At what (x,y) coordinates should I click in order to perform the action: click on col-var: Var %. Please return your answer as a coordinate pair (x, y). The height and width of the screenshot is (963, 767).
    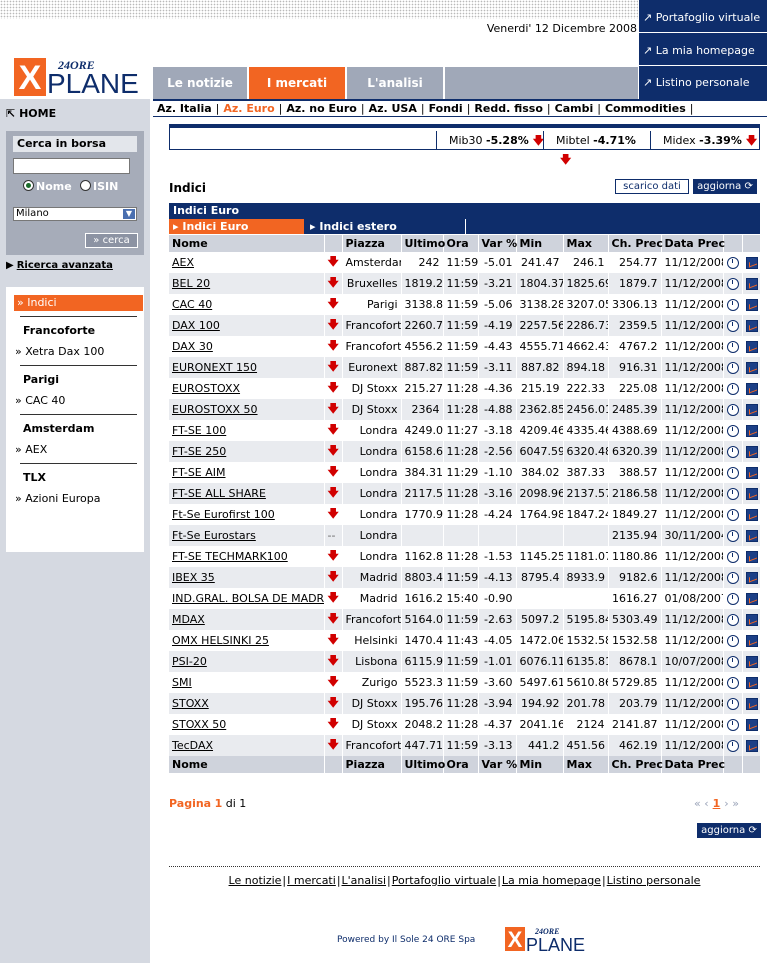
    Looking at the image, I should click on (497, 243).